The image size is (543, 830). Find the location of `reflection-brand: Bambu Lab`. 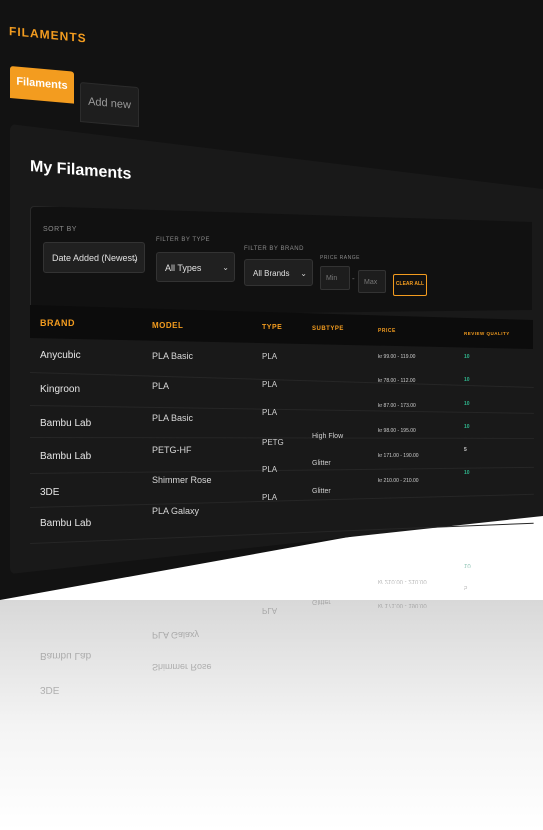

reflection-brand: Bambu Lab is located at coordinates (66, 655).